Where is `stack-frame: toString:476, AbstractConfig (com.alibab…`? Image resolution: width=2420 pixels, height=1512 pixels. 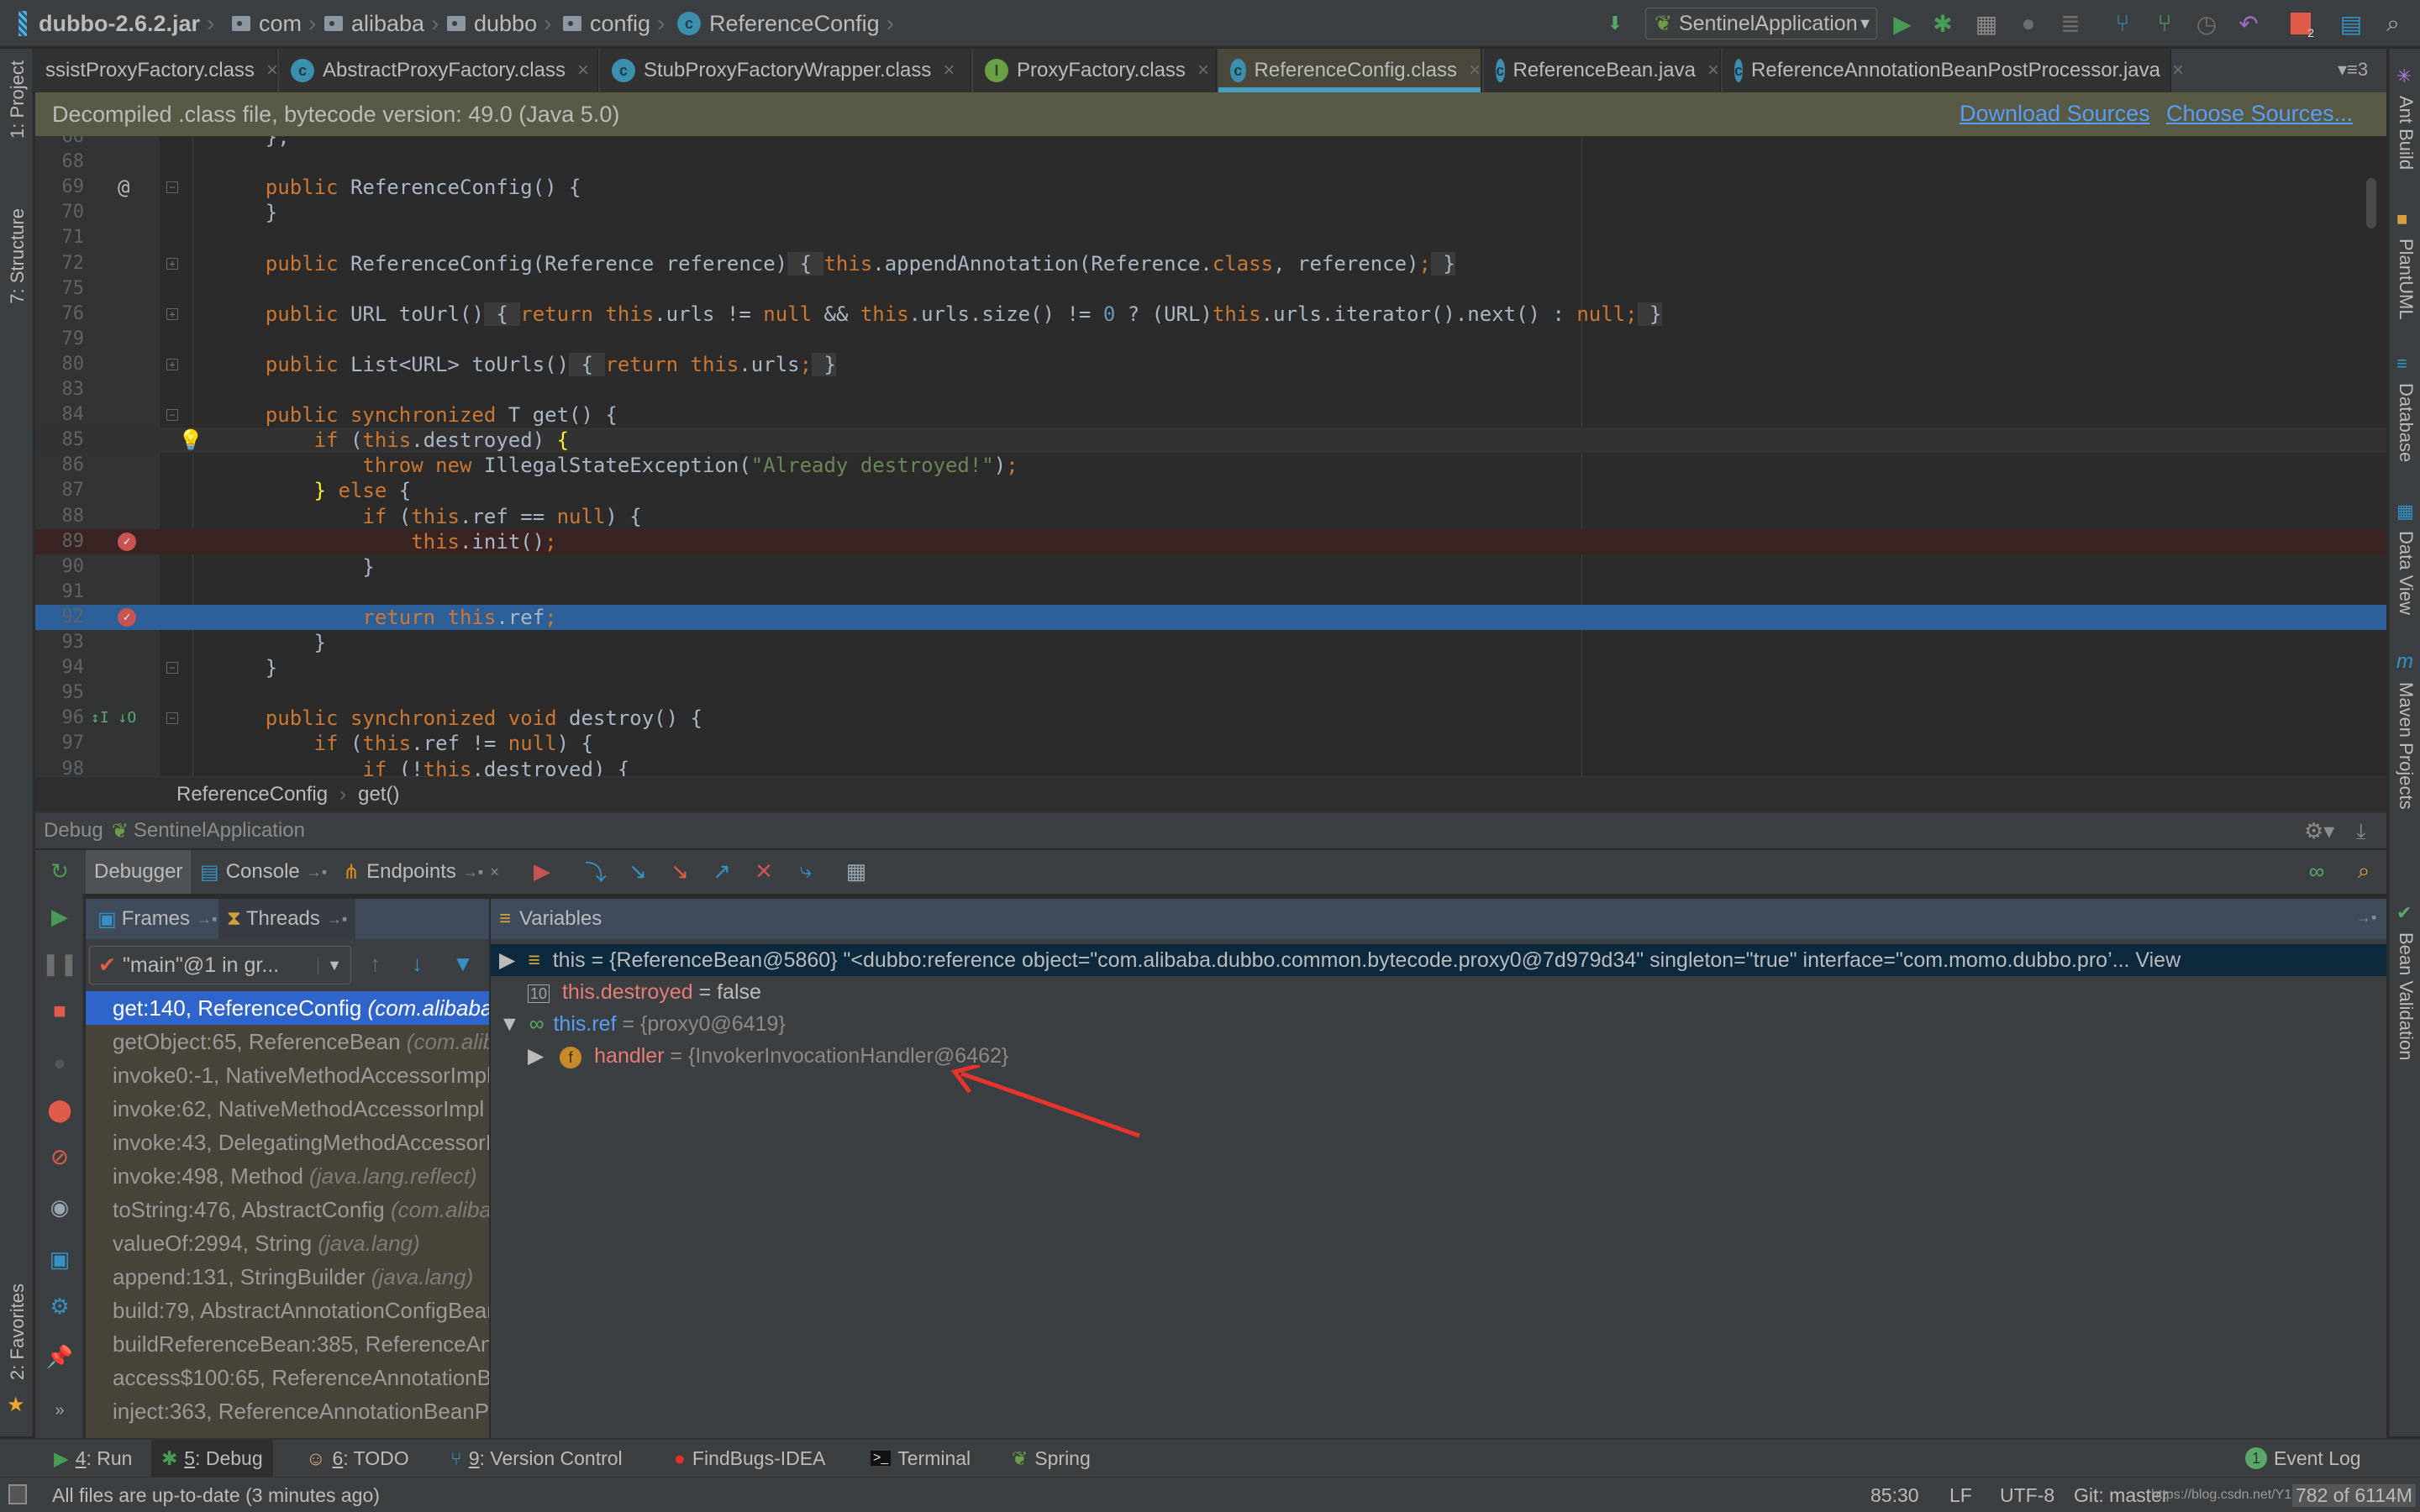
stack-frame: toString:476, AbstractConfig (com.alibab… is located at coordinates (287, 1209).